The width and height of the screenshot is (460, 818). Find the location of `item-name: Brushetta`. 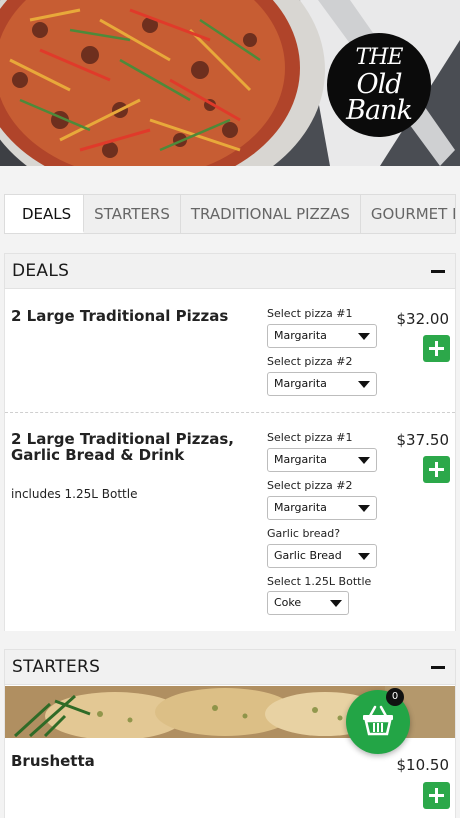

item-name: Brushetta is located at coordinates (53, 761).